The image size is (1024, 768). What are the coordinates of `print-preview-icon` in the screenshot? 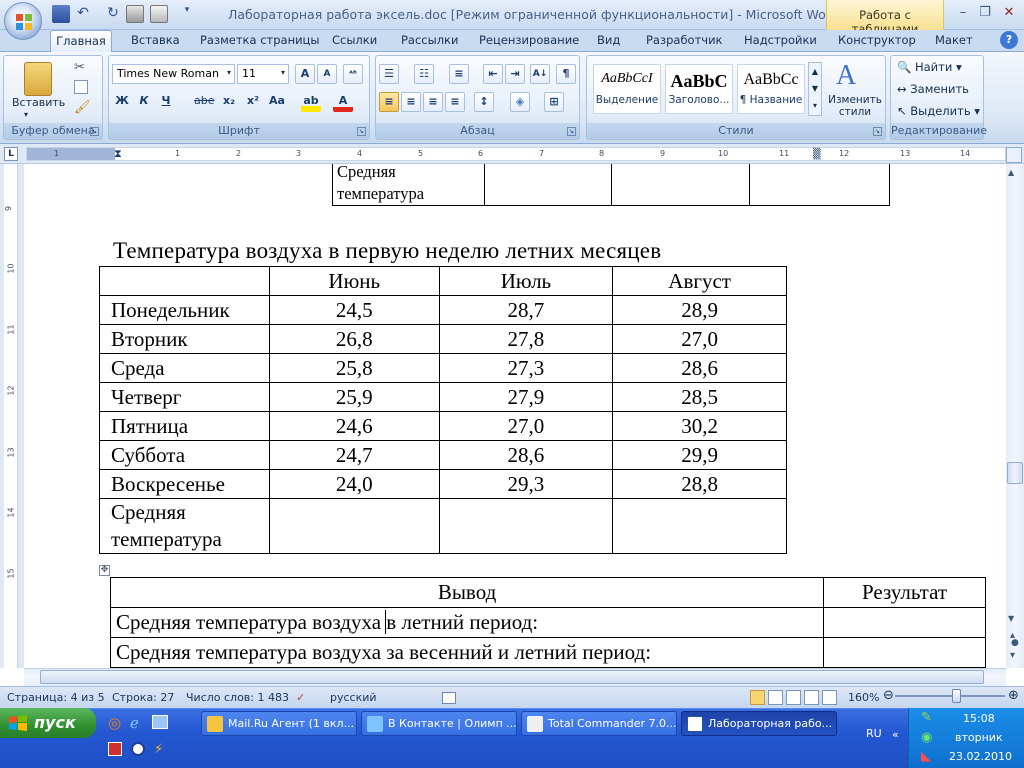 It's located at (135, 14).